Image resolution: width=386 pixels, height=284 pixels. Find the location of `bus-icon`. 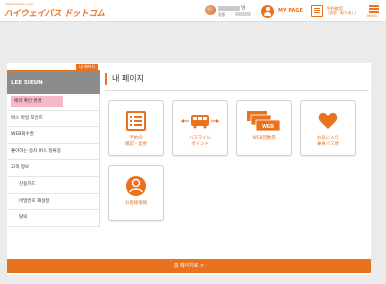

bus-icon is located at coordinates (200, 121).